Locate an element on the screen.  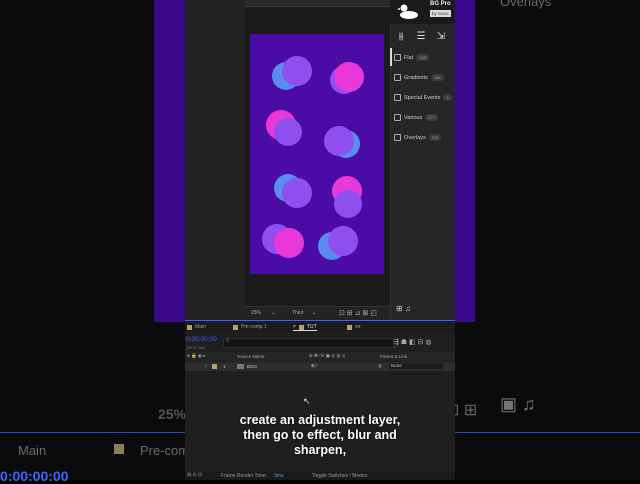
bg-pro-panel is located at coordinates (422, 160).